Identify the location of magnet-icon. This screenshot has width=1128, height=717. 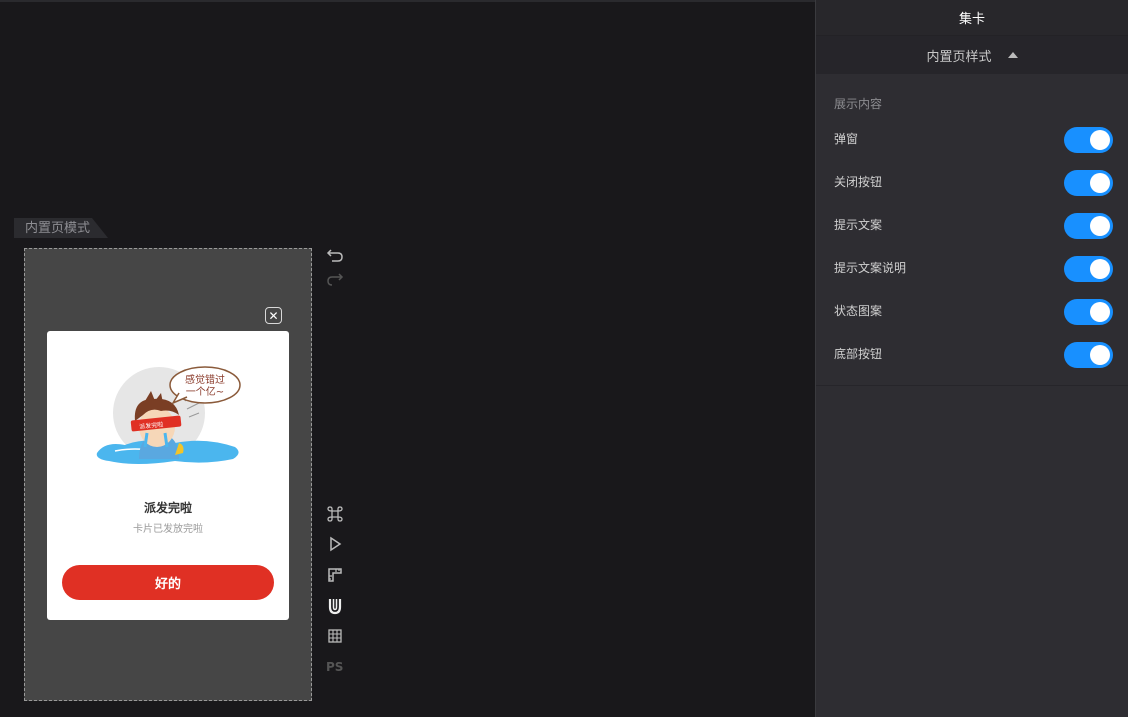
(335, 606).